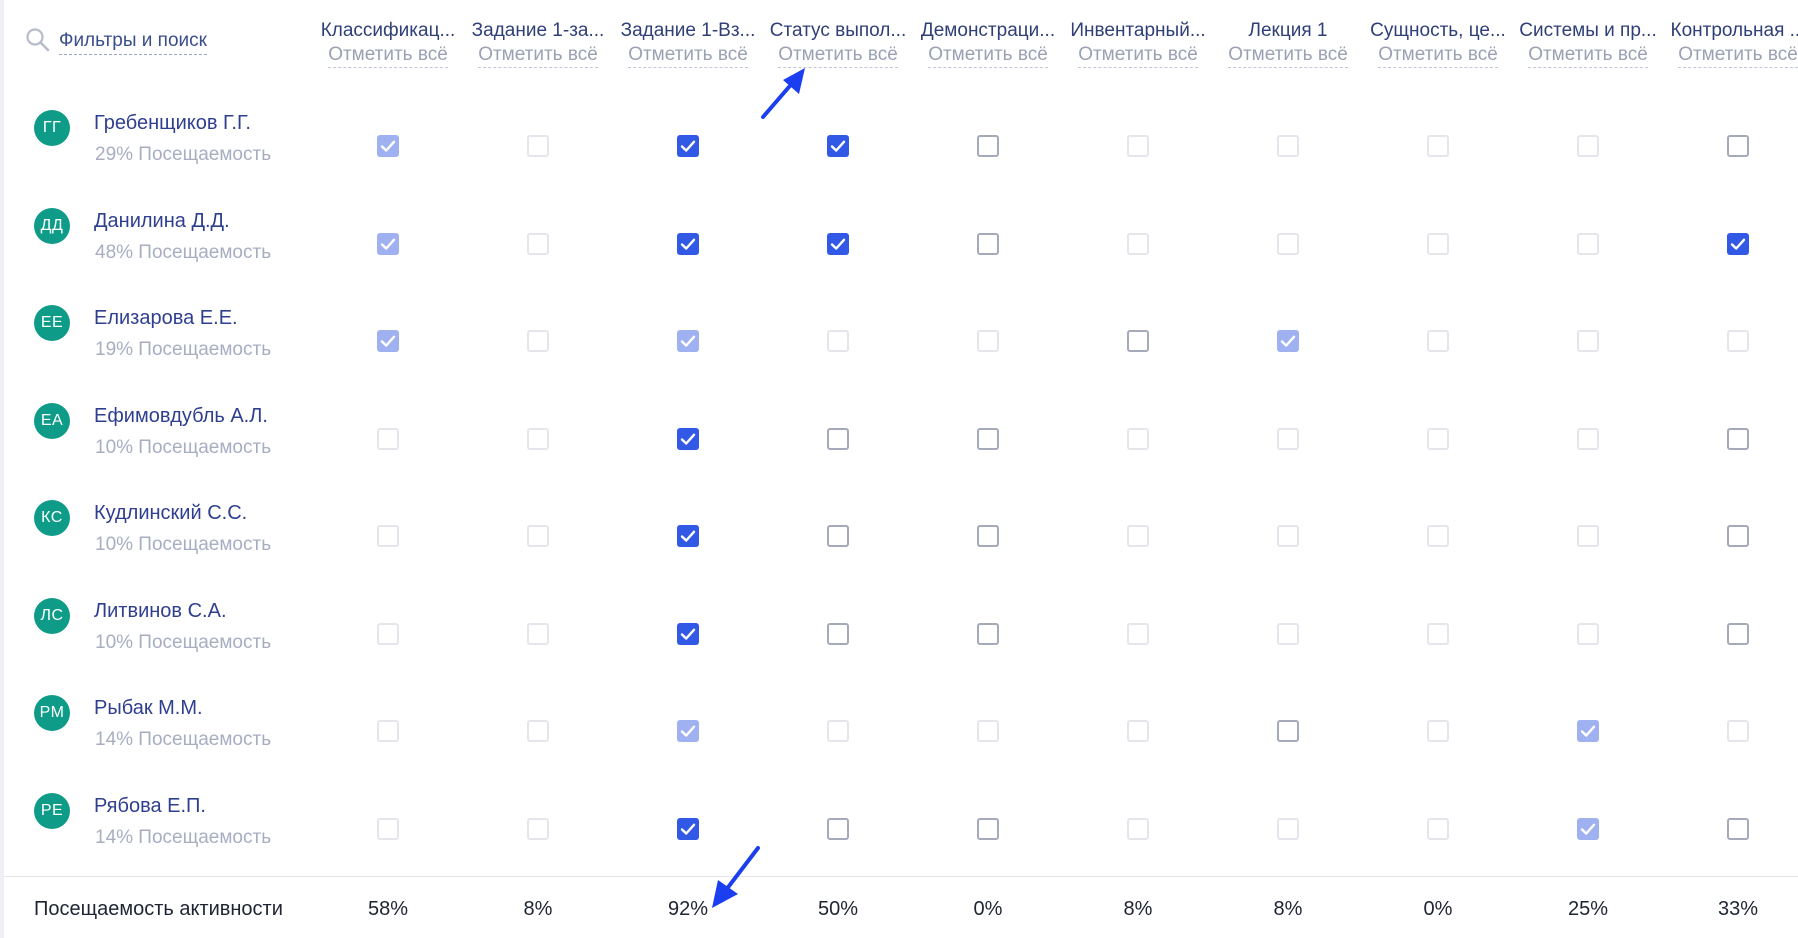  Describe the element at coordinates (1288, 31) in the screenshot. I see `column-title: Лекция 1` at that location.